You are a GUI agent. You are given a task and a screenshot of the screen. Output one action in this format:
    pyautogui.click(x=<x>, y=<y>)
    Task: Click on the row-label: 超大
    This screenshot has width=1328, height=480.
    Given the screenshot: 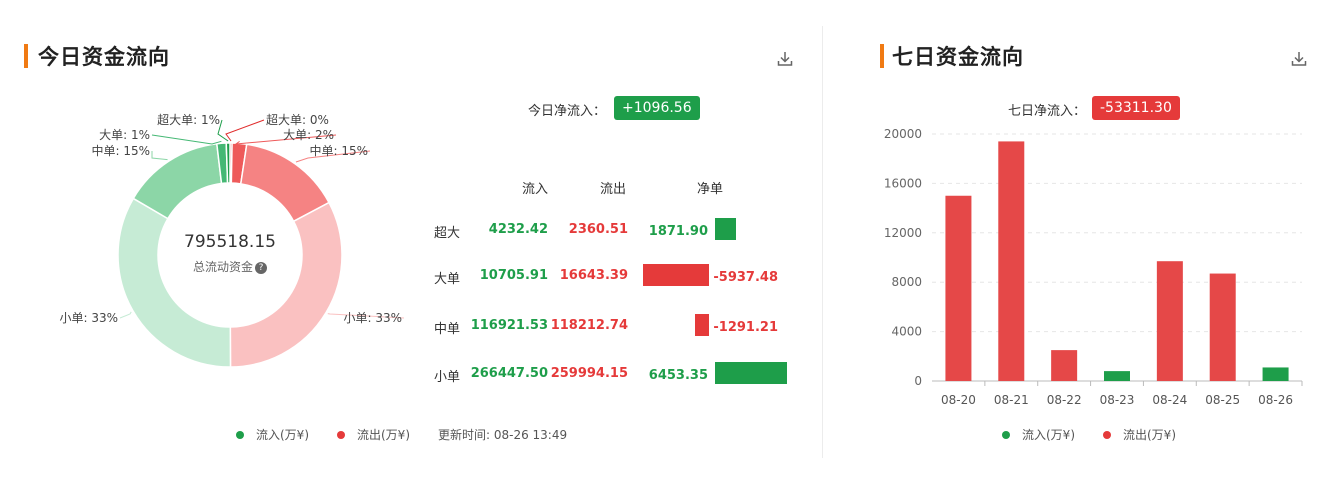 What is the action you would take?
    pyautogui.click(x=447, y=233)
    